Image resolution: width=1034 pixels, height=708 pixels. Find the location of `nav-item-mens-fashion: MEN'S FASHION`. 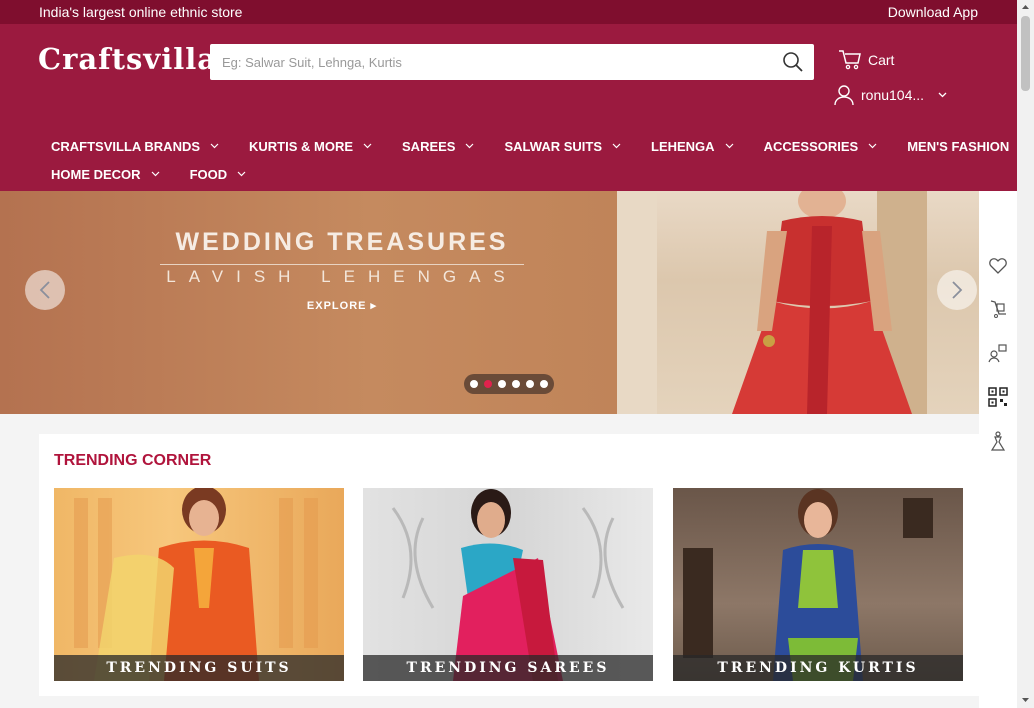

nav-item-mens-fashion: MEN'S FASHION is located at coordinates (967, 146).